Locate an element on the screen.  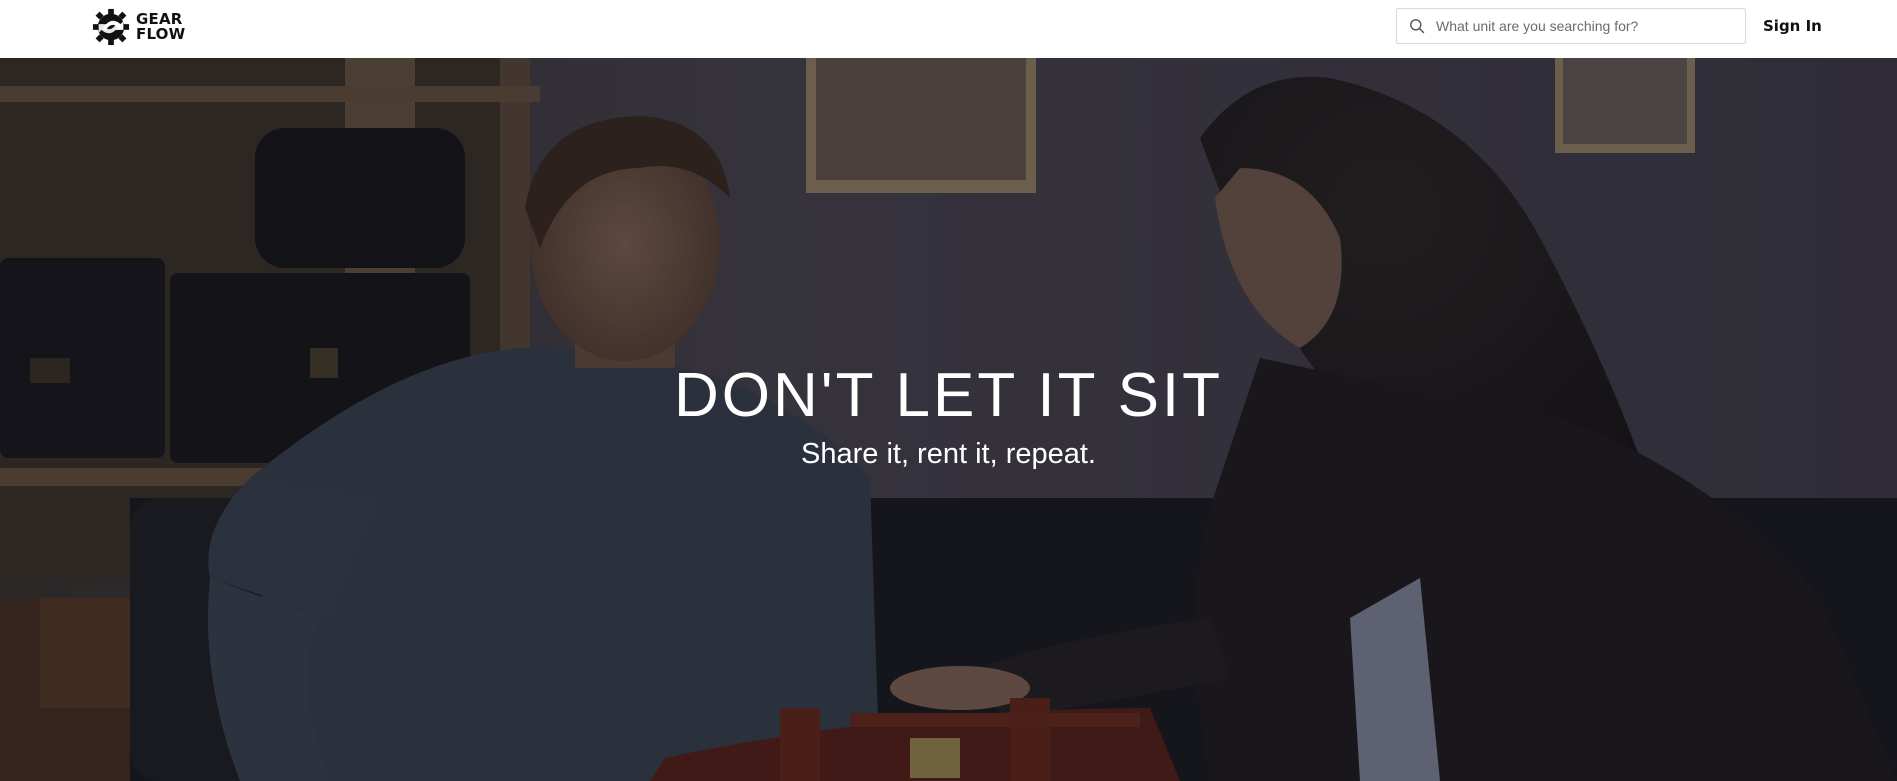
search-box is located at coordinates (1571, 26).